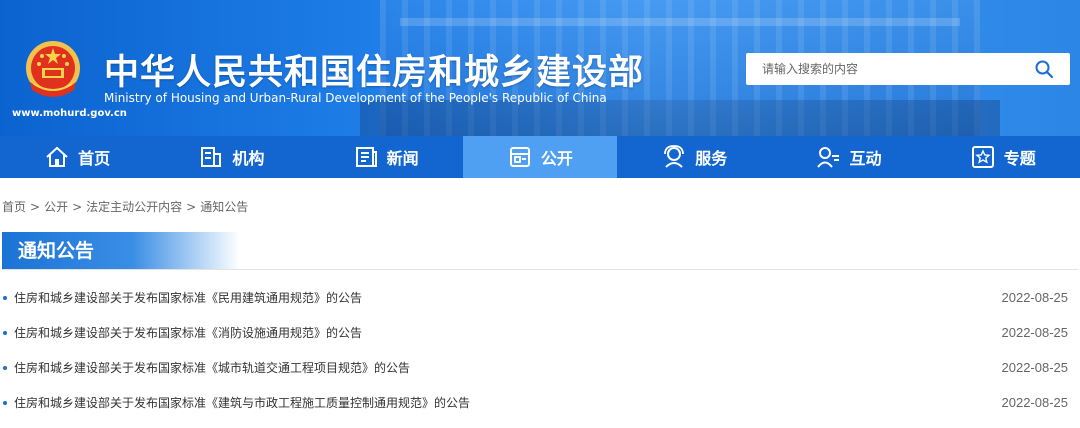  What do you see at coordinates (94, 158) in the screenshot?
I see `nav-item-label: 首页` at bounding box center [94, 158].